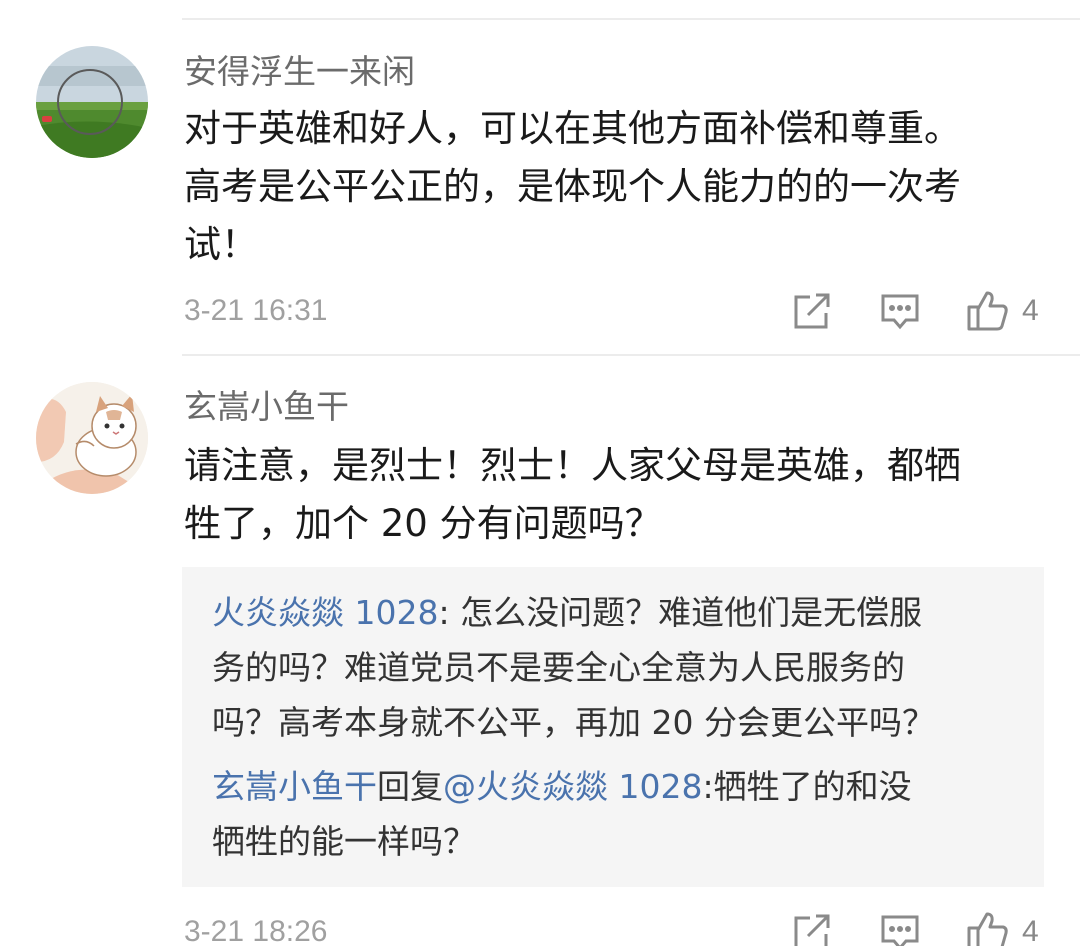 The height and width of the screenshot is (946, 1080). I want to click on comment-text-line: 高考是公平公正的，是体现个人能力的的一次考, so click(572, 186).